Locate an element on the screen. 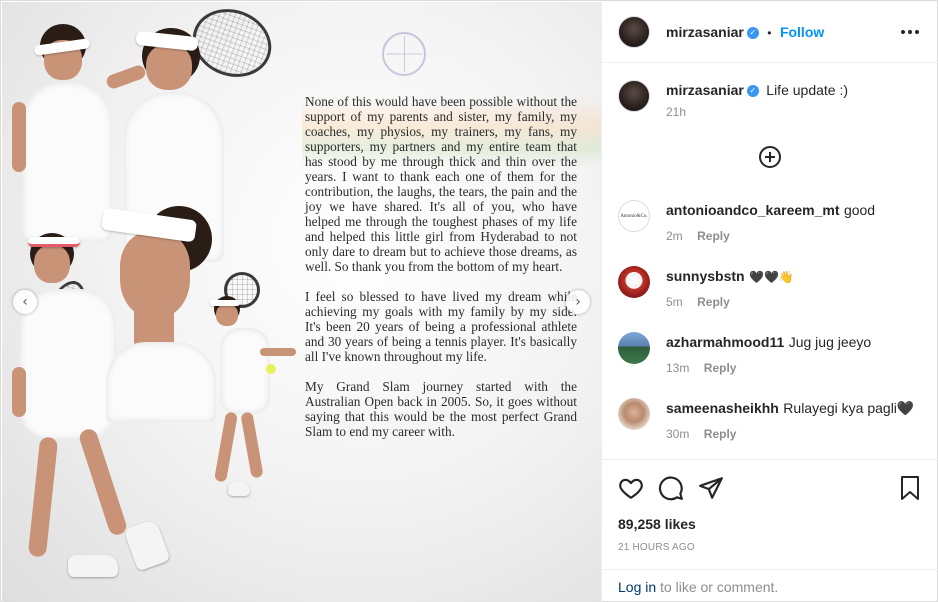  comment-button is located at coordinates (671, 488).